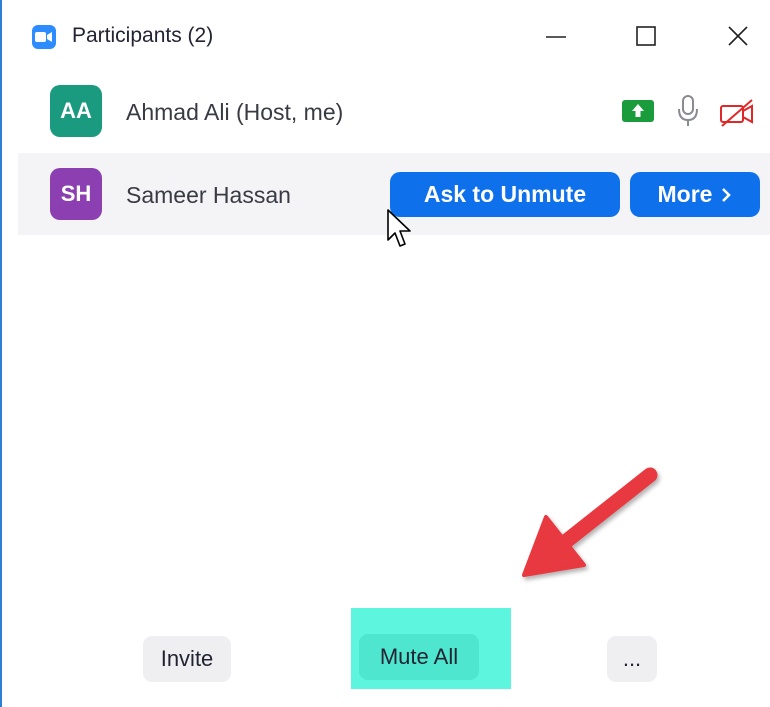 This screenshot has height=707, width=770. I want to click on close-icon, so click(738, 36).